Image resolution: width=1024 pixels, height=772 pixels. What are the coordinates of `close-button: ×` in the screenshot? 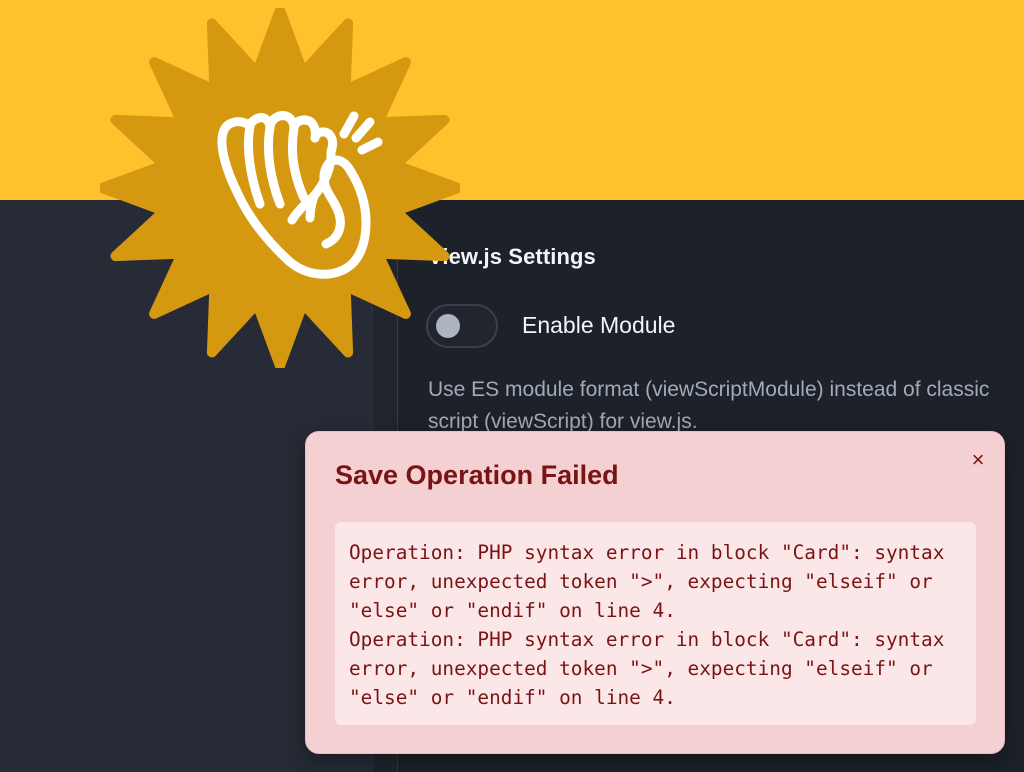 It's located at (978, 460).